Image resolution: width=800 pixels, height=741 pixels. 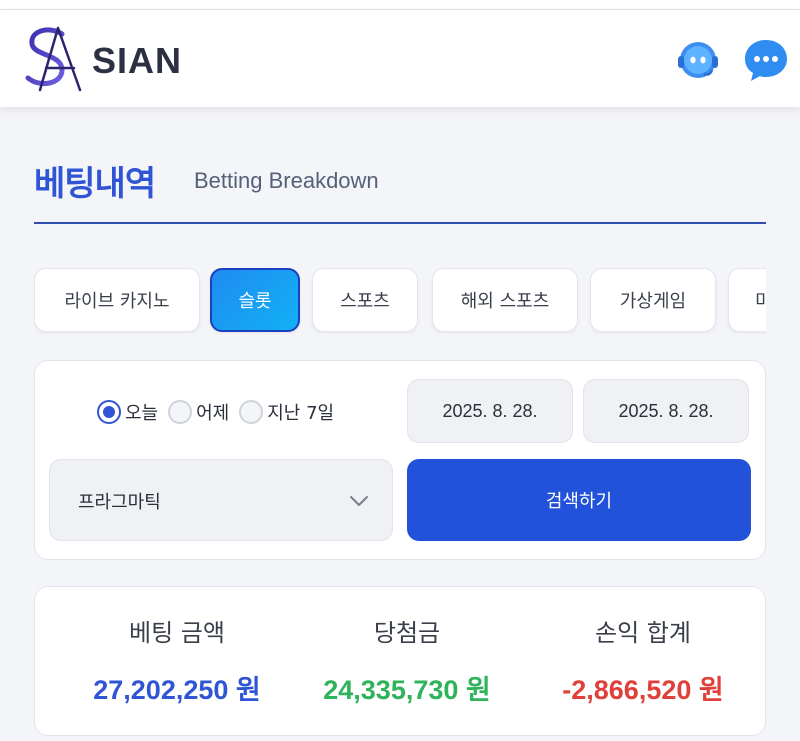 I want to click on tab-slot: 슬롯, so click(x=255, y=300).